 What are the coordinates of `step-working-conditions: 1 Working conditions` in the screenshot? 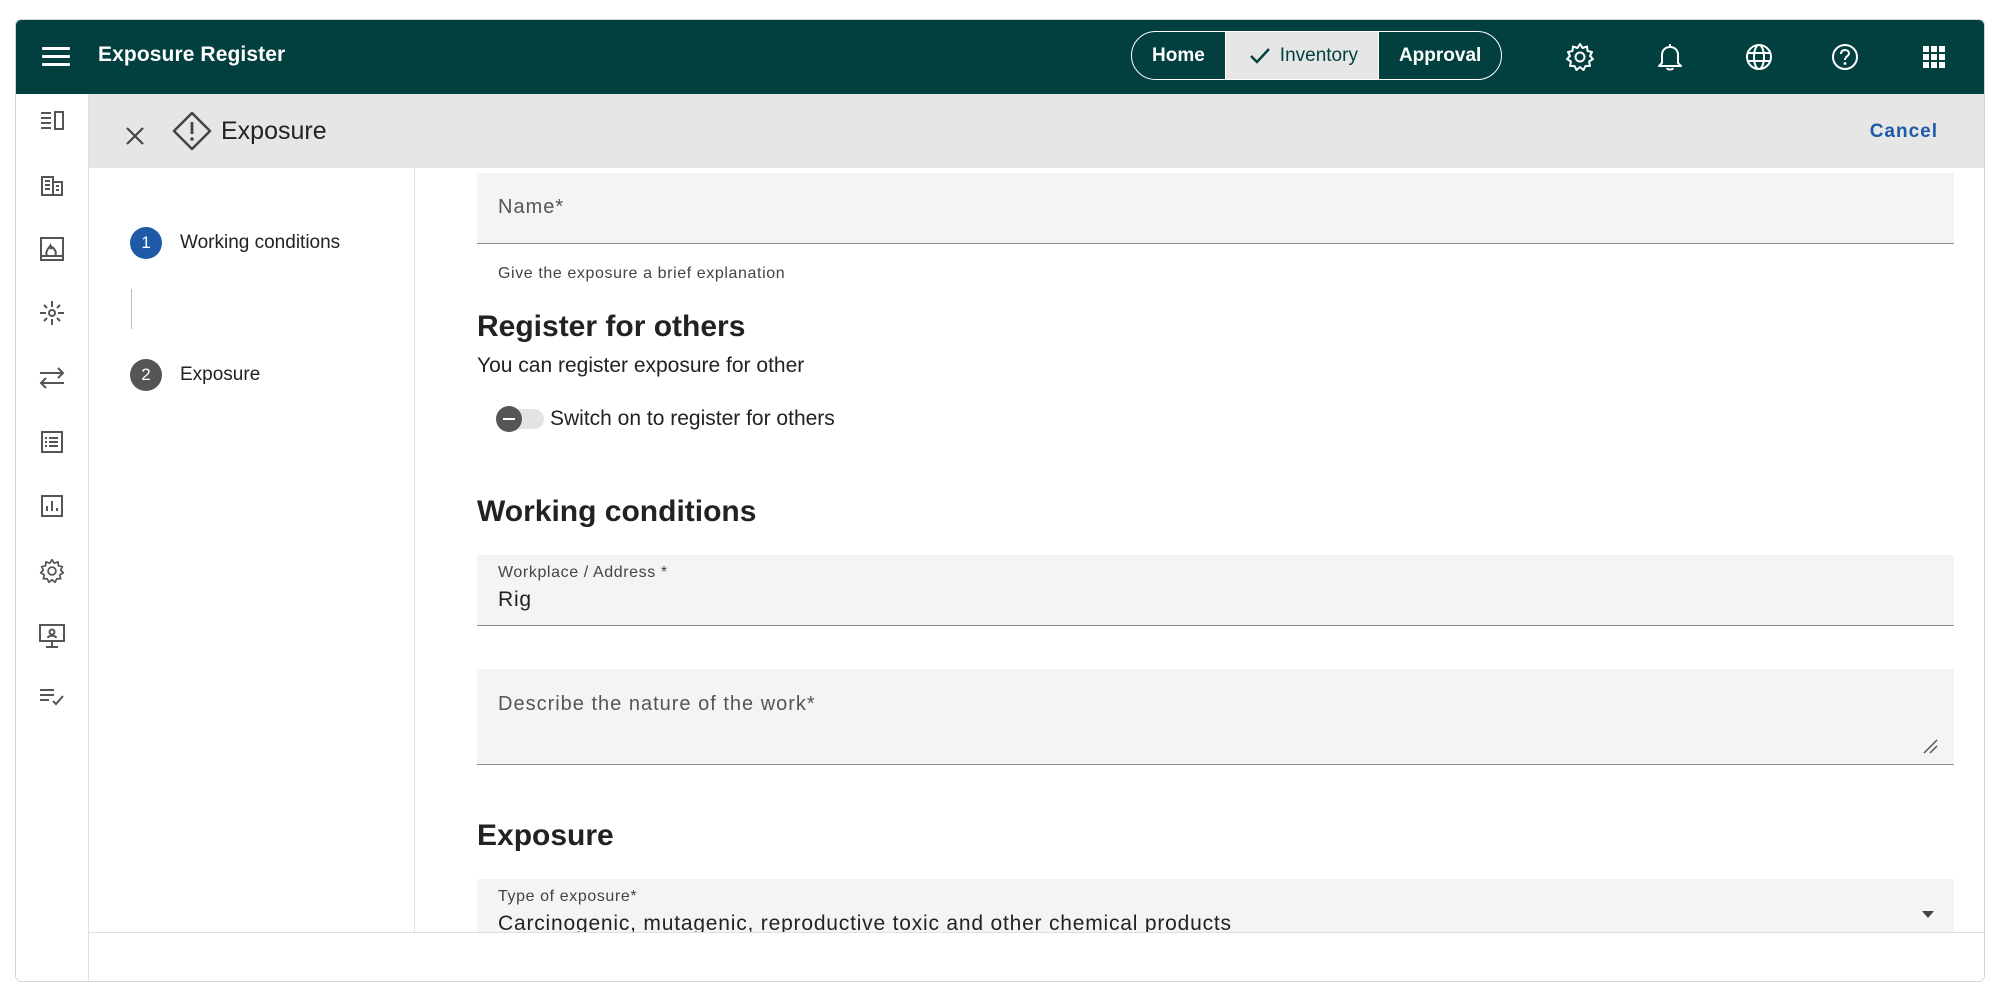 It's located at (235, 243).